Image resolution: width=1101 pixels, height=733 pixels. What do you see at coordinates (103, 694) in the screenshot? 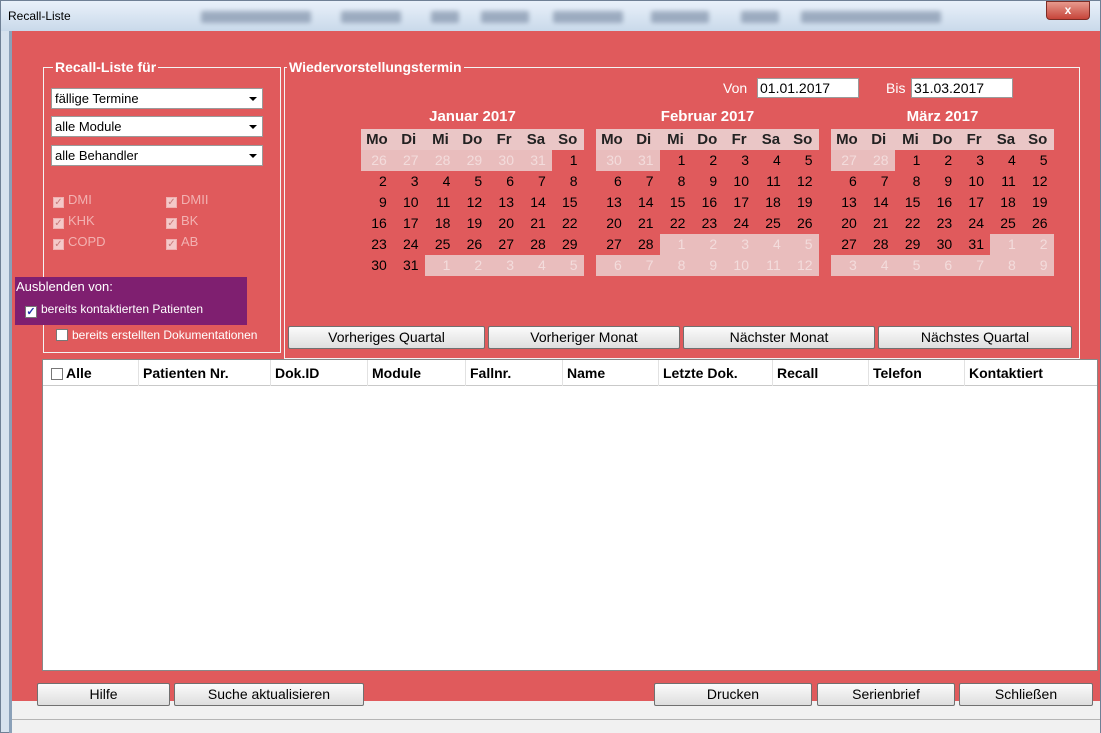
I see `help-button: Hilfe` at bounding box center [103, 694].